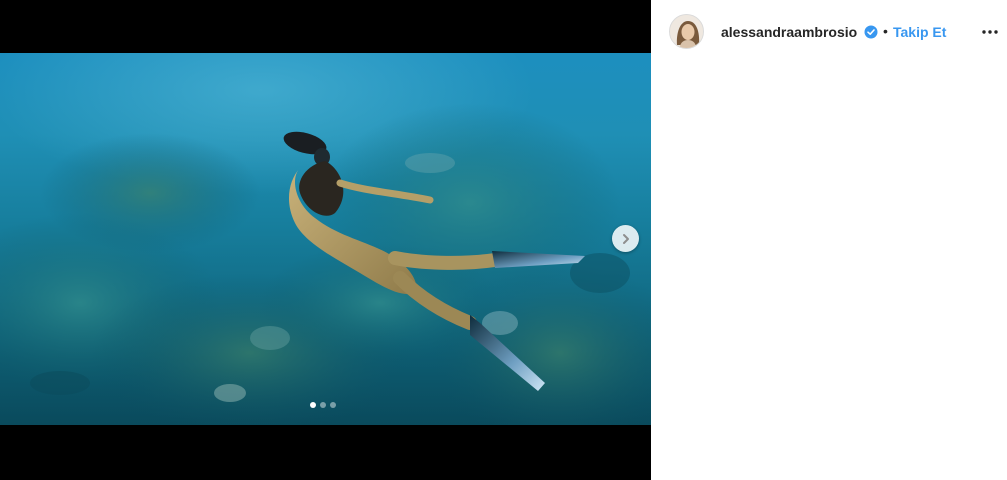  I want to click on carousel-indicator, so click(323, 405).